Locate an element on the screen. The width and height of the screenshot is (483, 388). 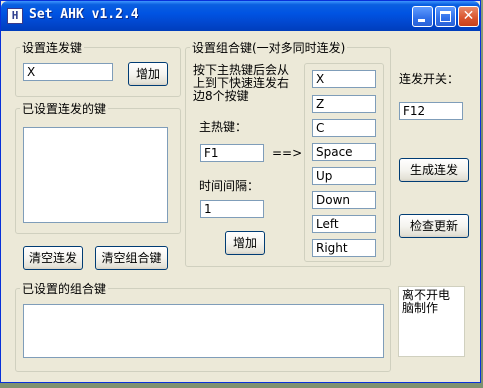
combo-key-input: X is located at coordinates (344, 79).